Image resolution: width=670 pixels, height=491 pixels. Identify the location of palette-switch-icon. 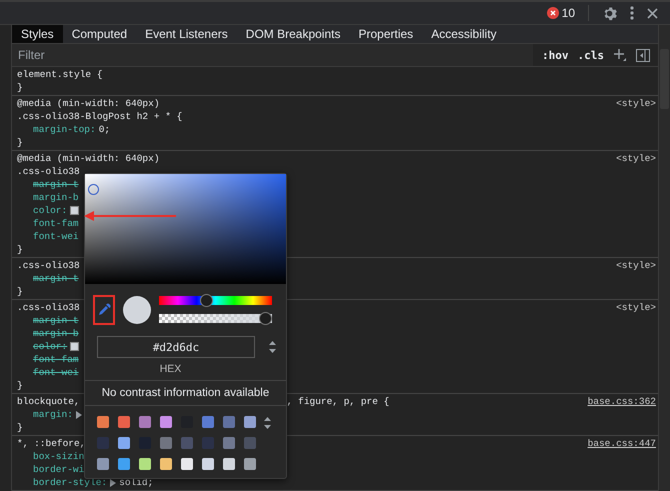
(267, 423).